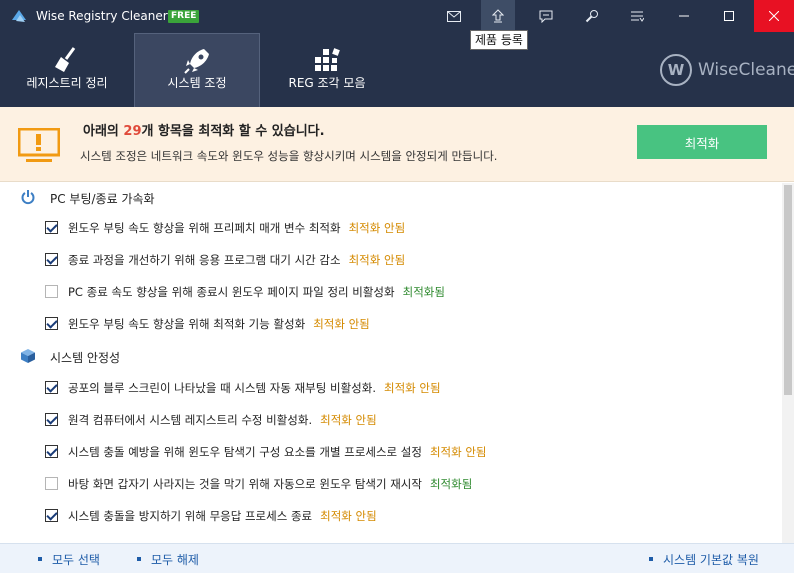 This screenshot has width=794, height=573. I want to click on deselect-all-link: 모두 해제, so click(168, 559).